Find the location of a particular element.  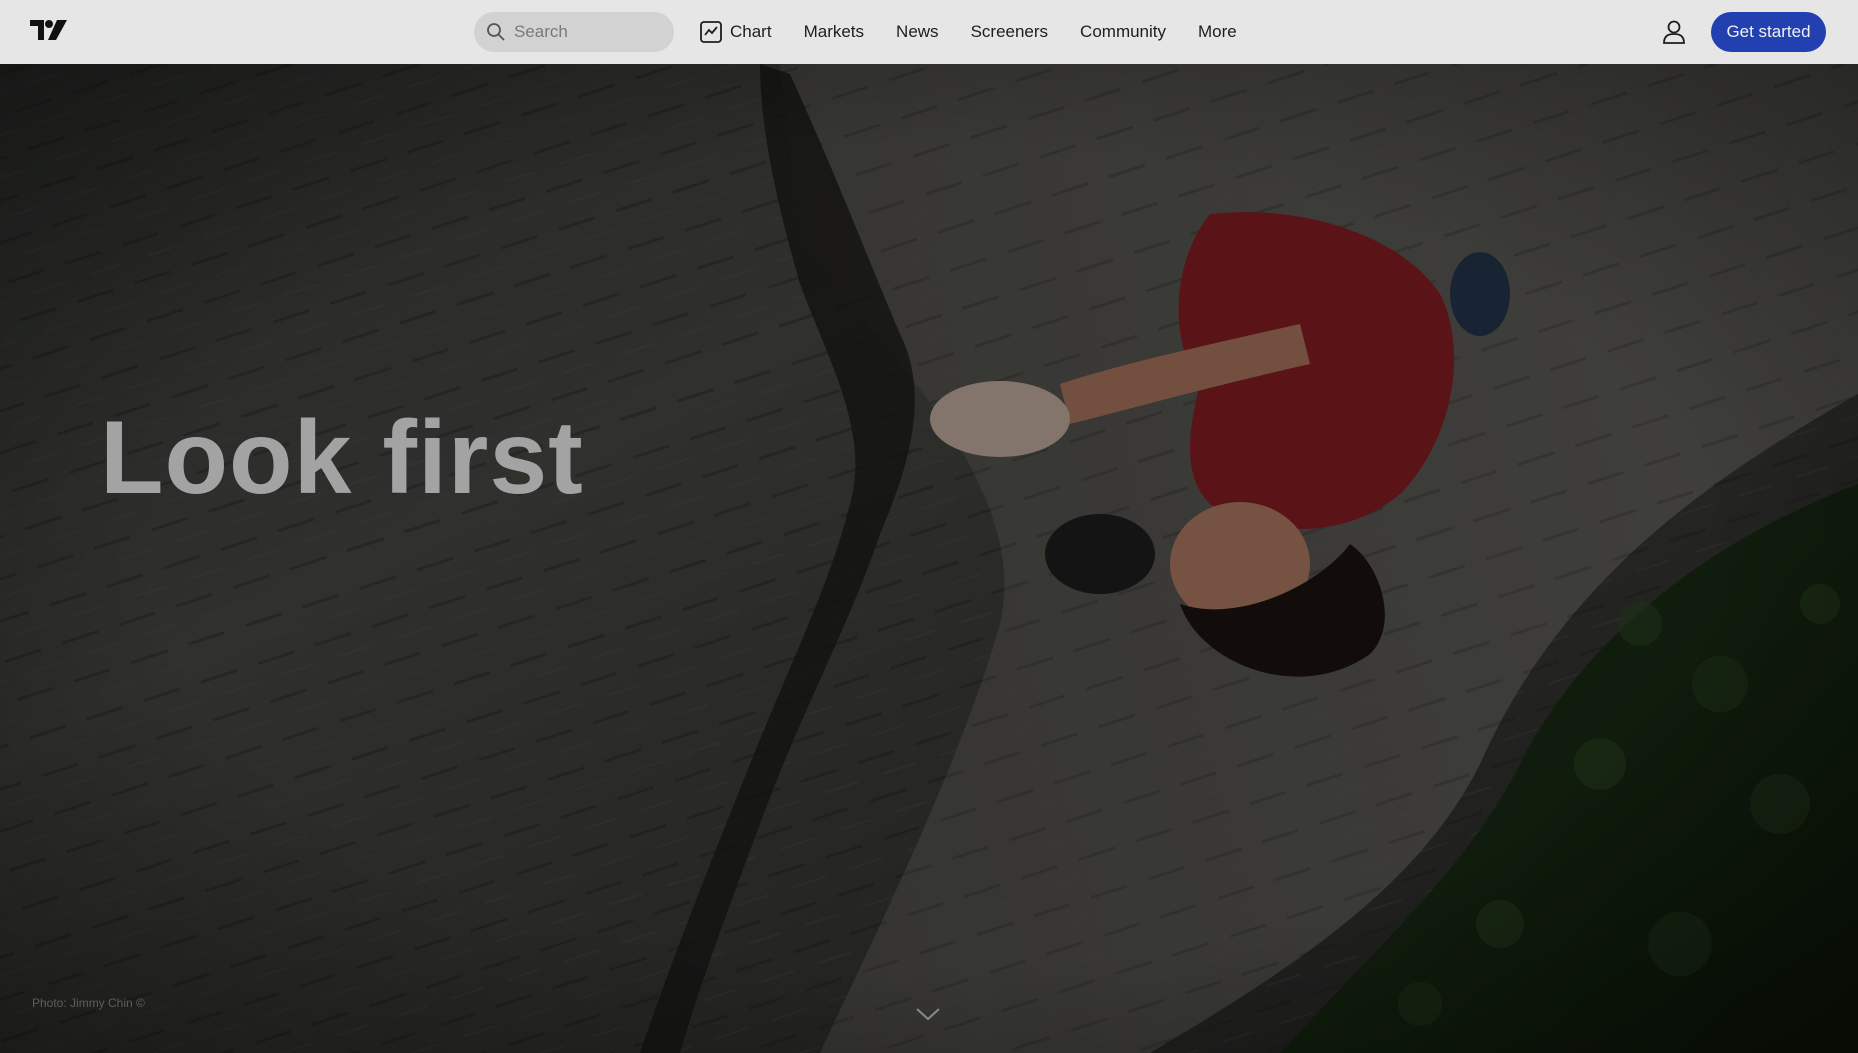

user-icon is located at coordinates (1674, 32).